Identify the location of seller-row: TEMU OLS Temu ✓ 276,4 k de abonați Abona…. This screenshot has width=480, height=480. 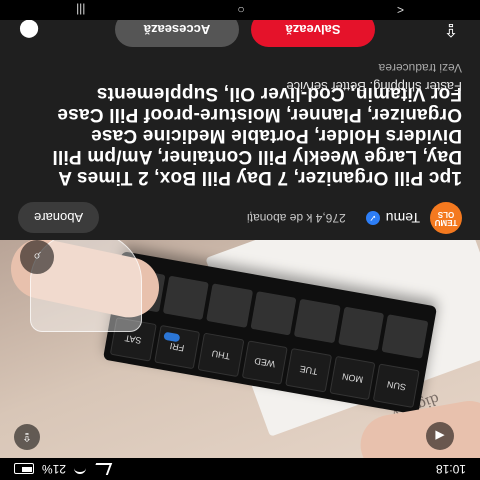
(240, 218).